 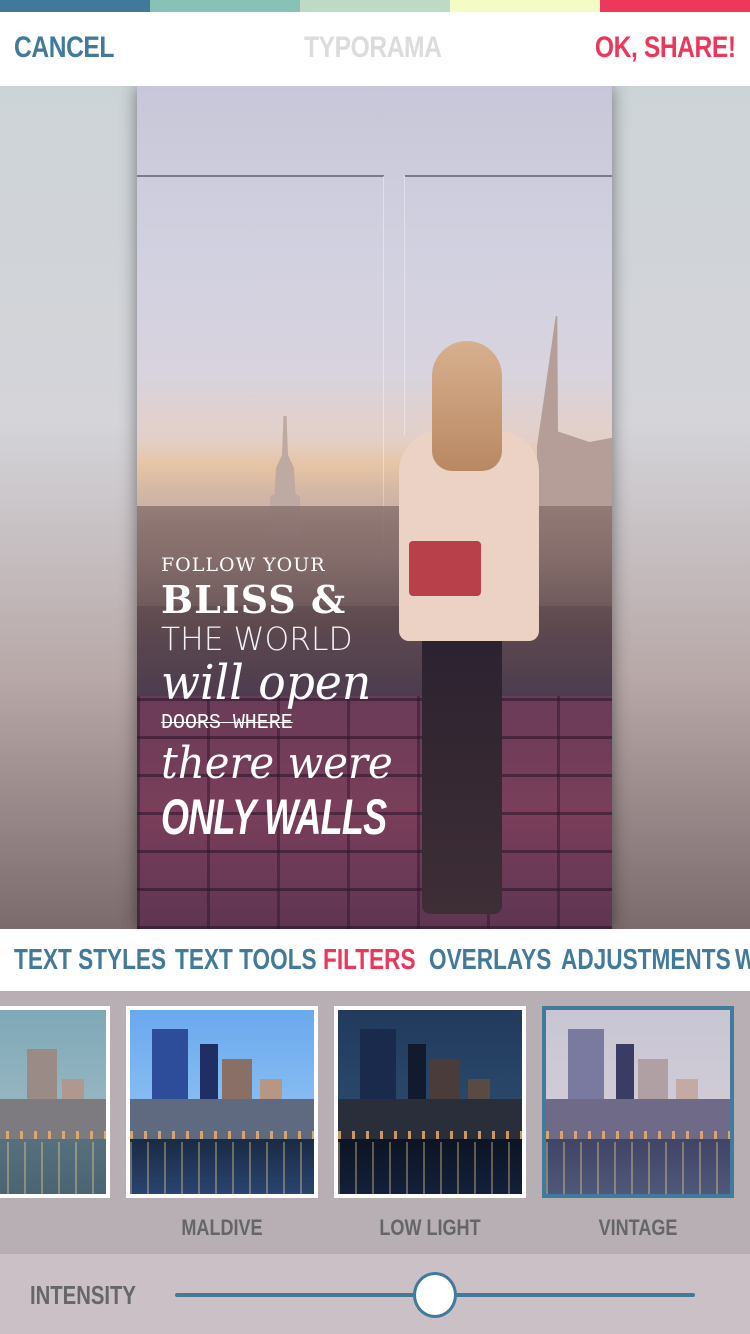 I want to click on tab-filters: FILTERS, so click(x=369, y=960).